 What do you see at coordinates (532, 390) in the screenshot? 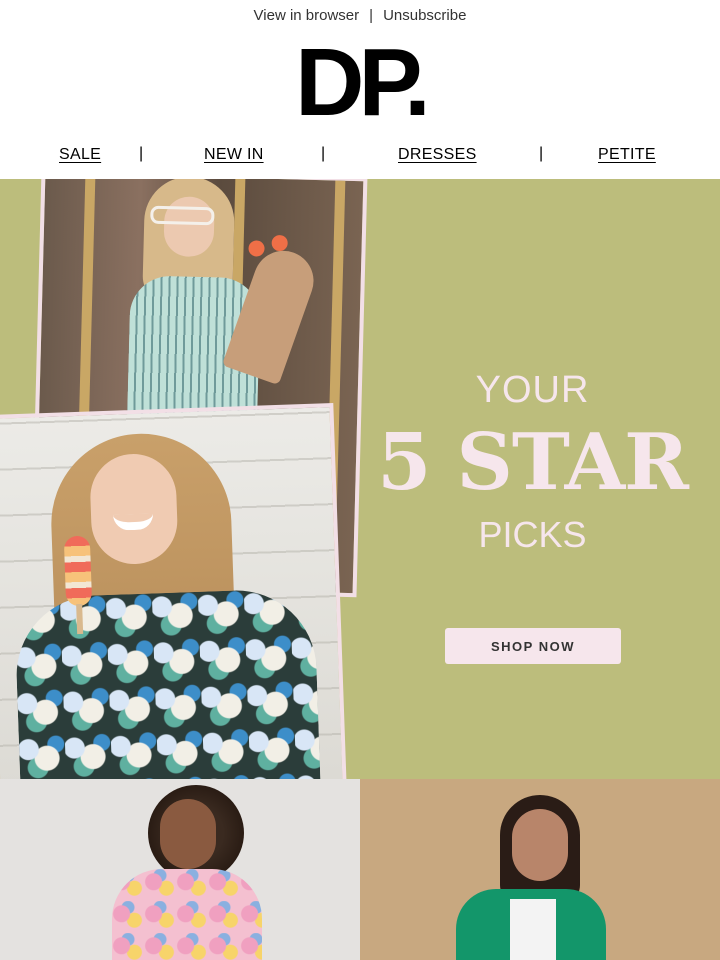
I see `hero-line-1: YOUR` at bounding box center [532, 390].